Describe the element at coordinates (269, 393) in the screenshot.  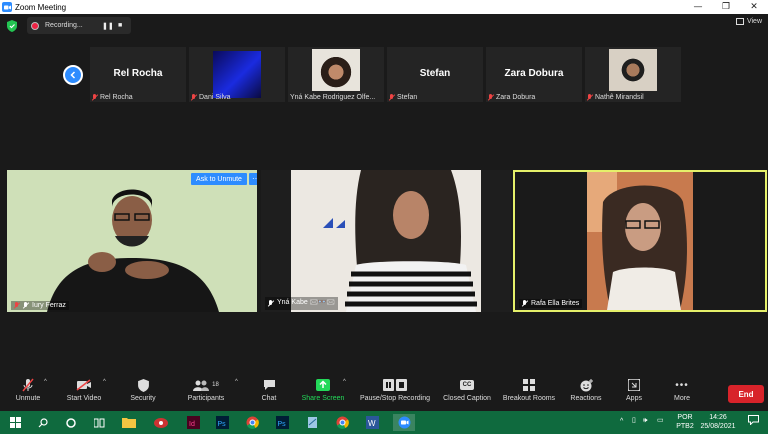
I see `chat-button: Chat` at that location.